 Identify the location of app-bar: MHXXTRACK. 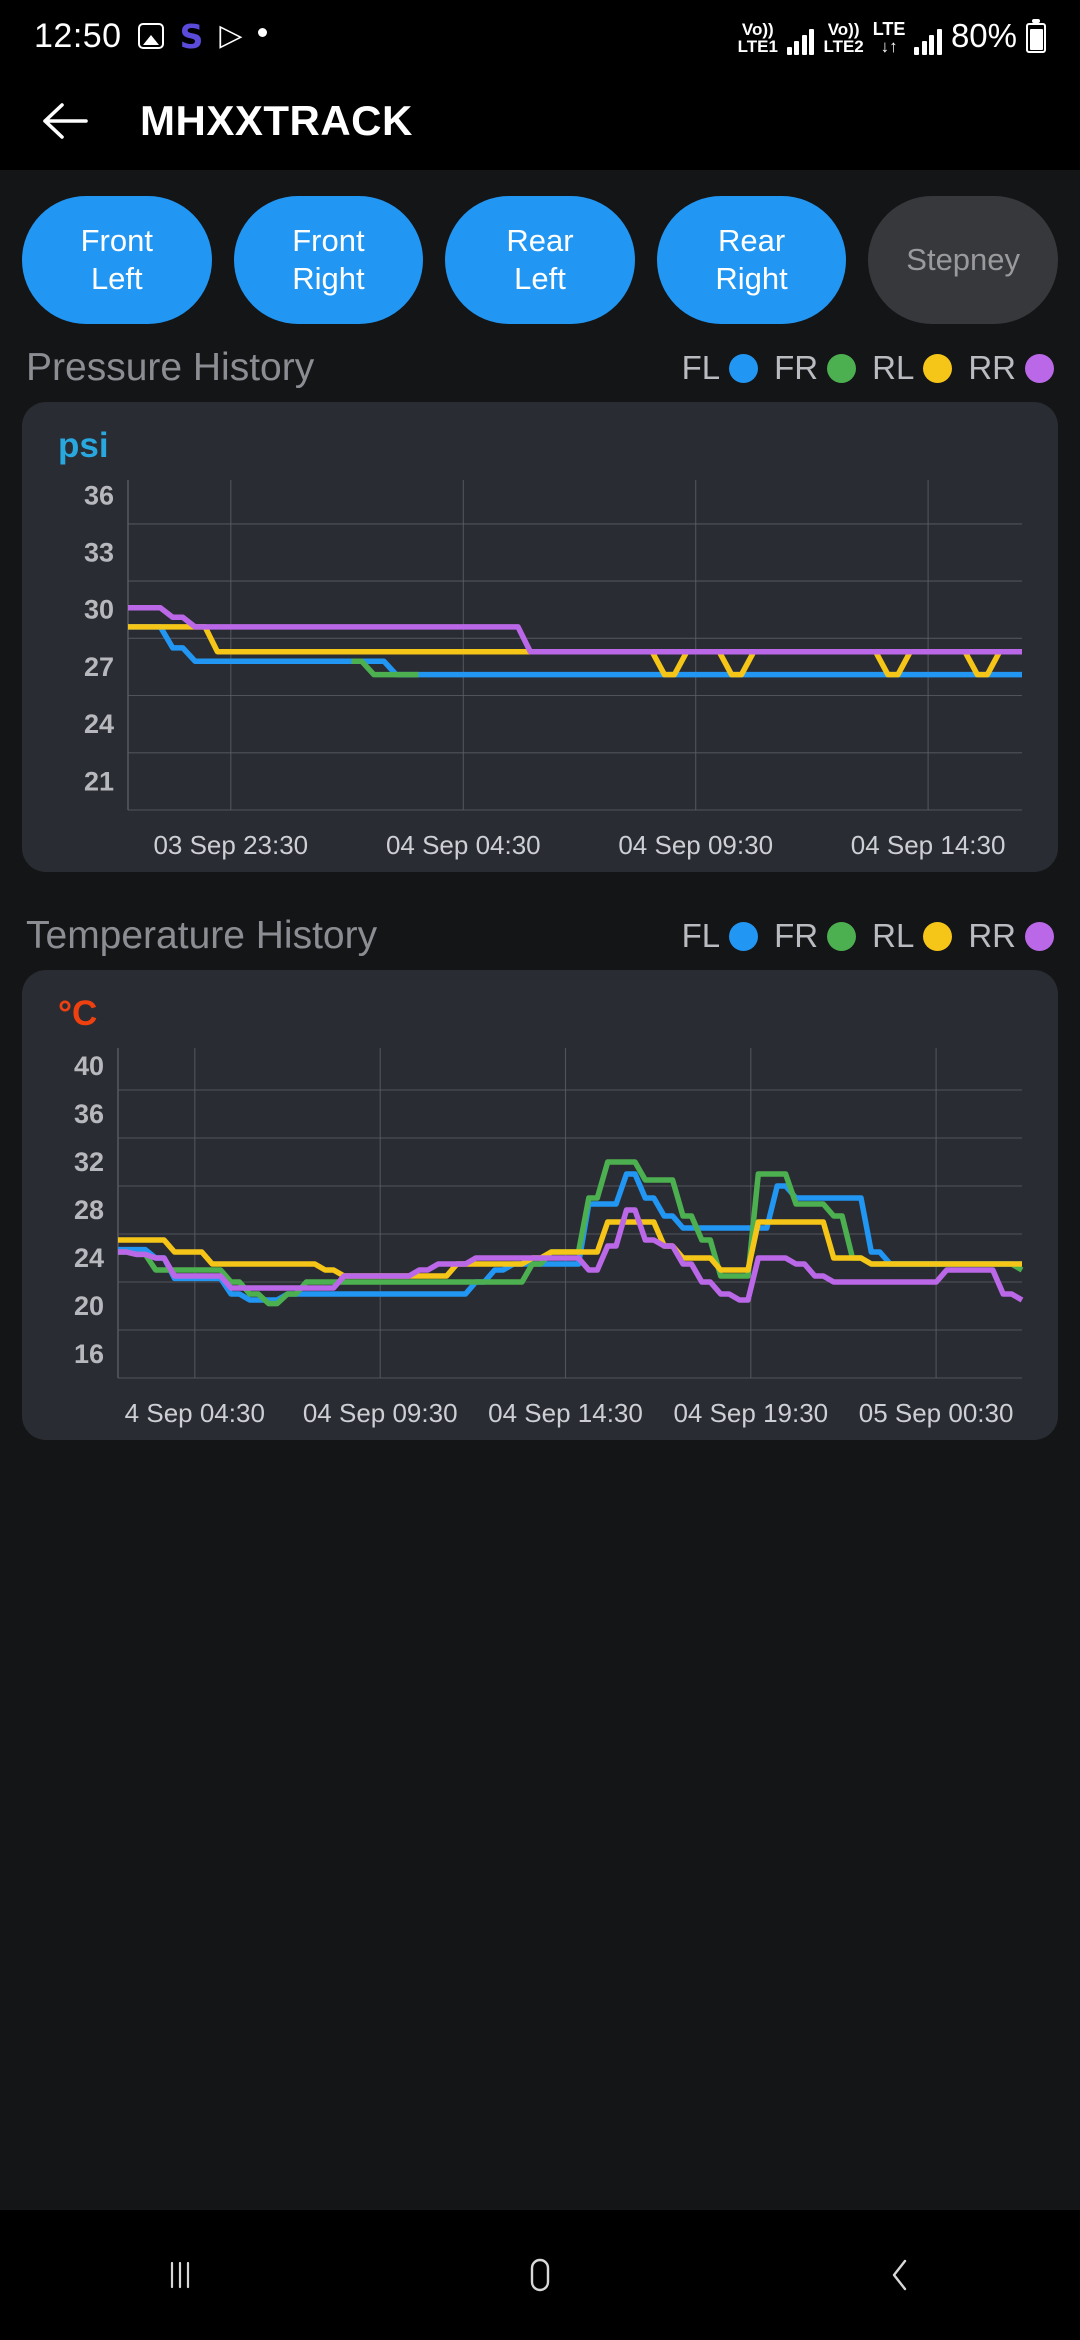
(540, 121).